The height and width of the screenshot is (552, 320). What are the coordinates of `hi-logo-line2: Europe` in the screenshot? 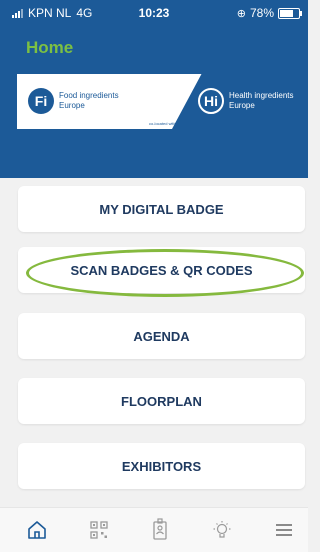 It's located at (242, 105).